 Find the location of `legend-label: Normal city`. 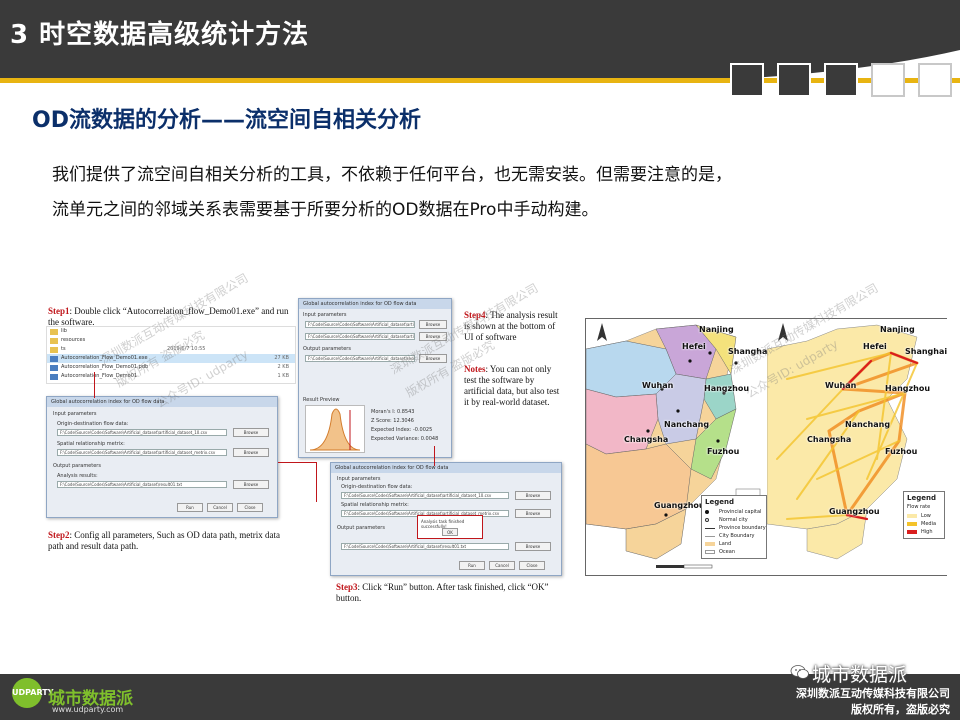

legend-label: Normal city is located at coordinates (733, 520).